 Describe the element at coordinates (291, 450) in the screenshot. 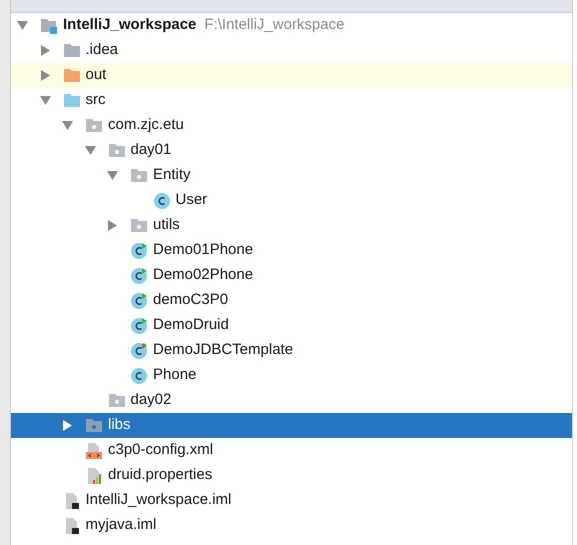

I see `tree-item: c3p0-config.xml` at that location.